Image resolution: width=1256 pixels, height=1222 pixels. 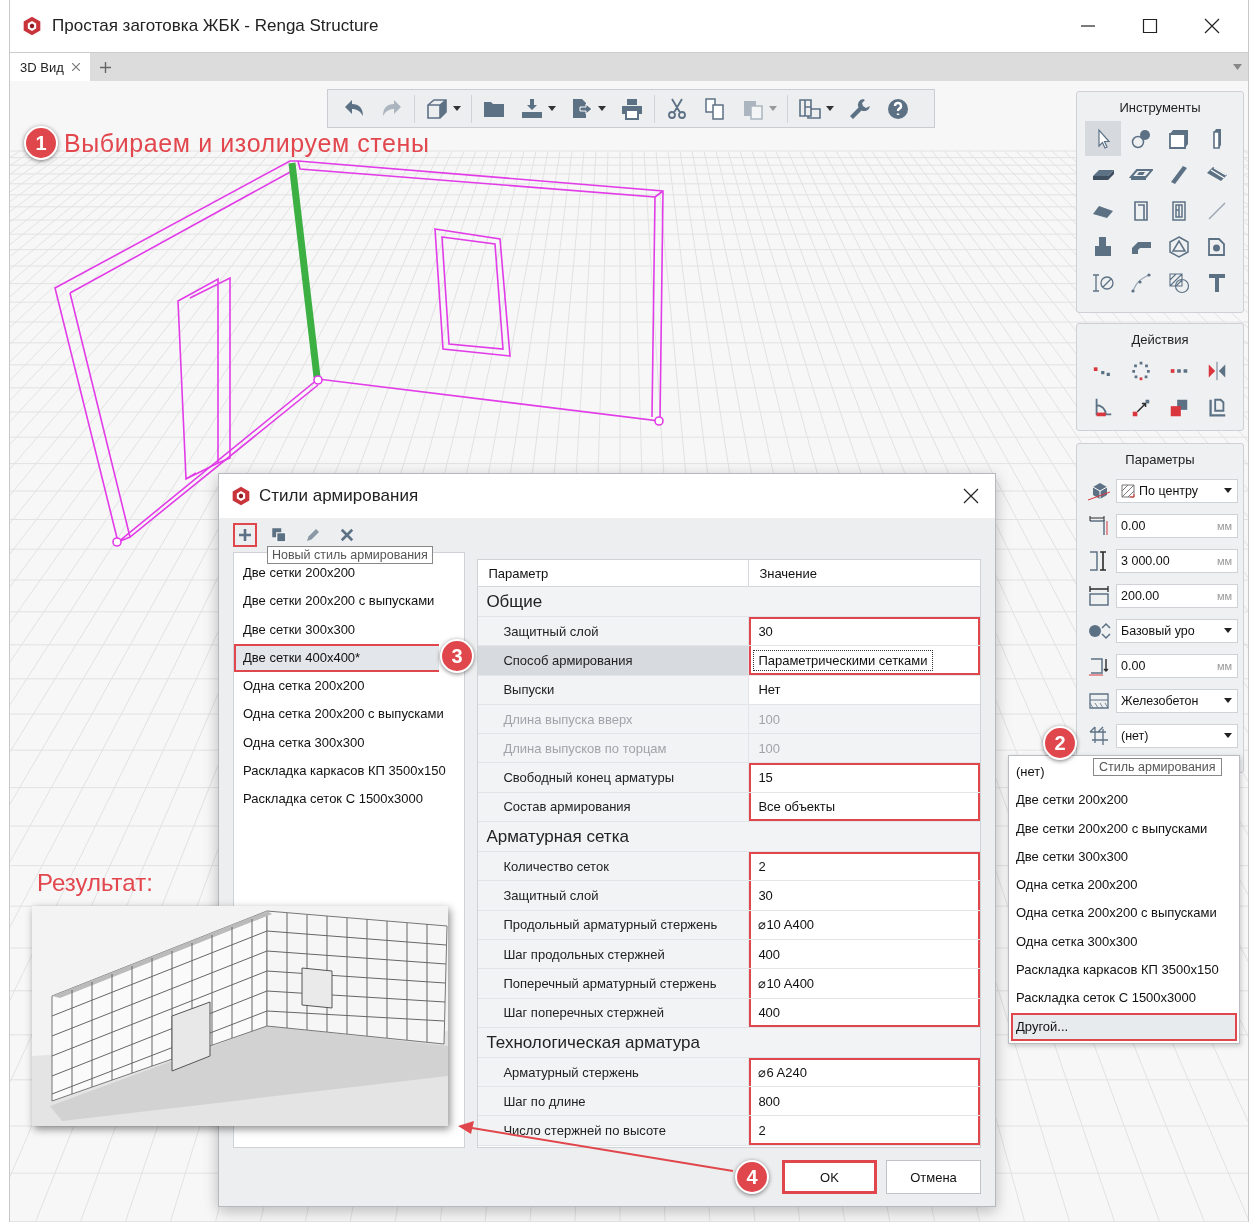 What do you see at coordinates (1179, 408) in the screenshot?
I see `overlapping-squares-icon` at bounding box center [1179, 408].